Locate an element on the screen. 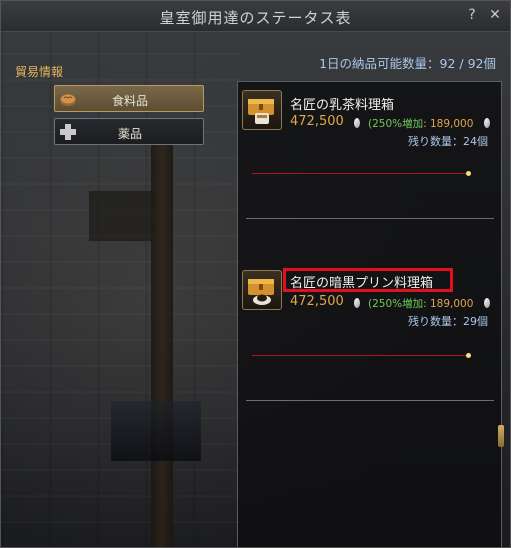 This screenshot has width=511, height=548. scrollbar-handle is located at coordinates (501, 436).